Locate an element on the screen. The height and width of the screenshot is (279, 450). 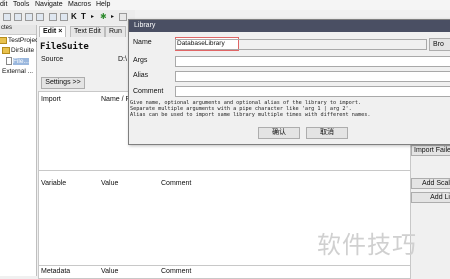
metadata-header: Metadata is located at coordinates (56, 271).